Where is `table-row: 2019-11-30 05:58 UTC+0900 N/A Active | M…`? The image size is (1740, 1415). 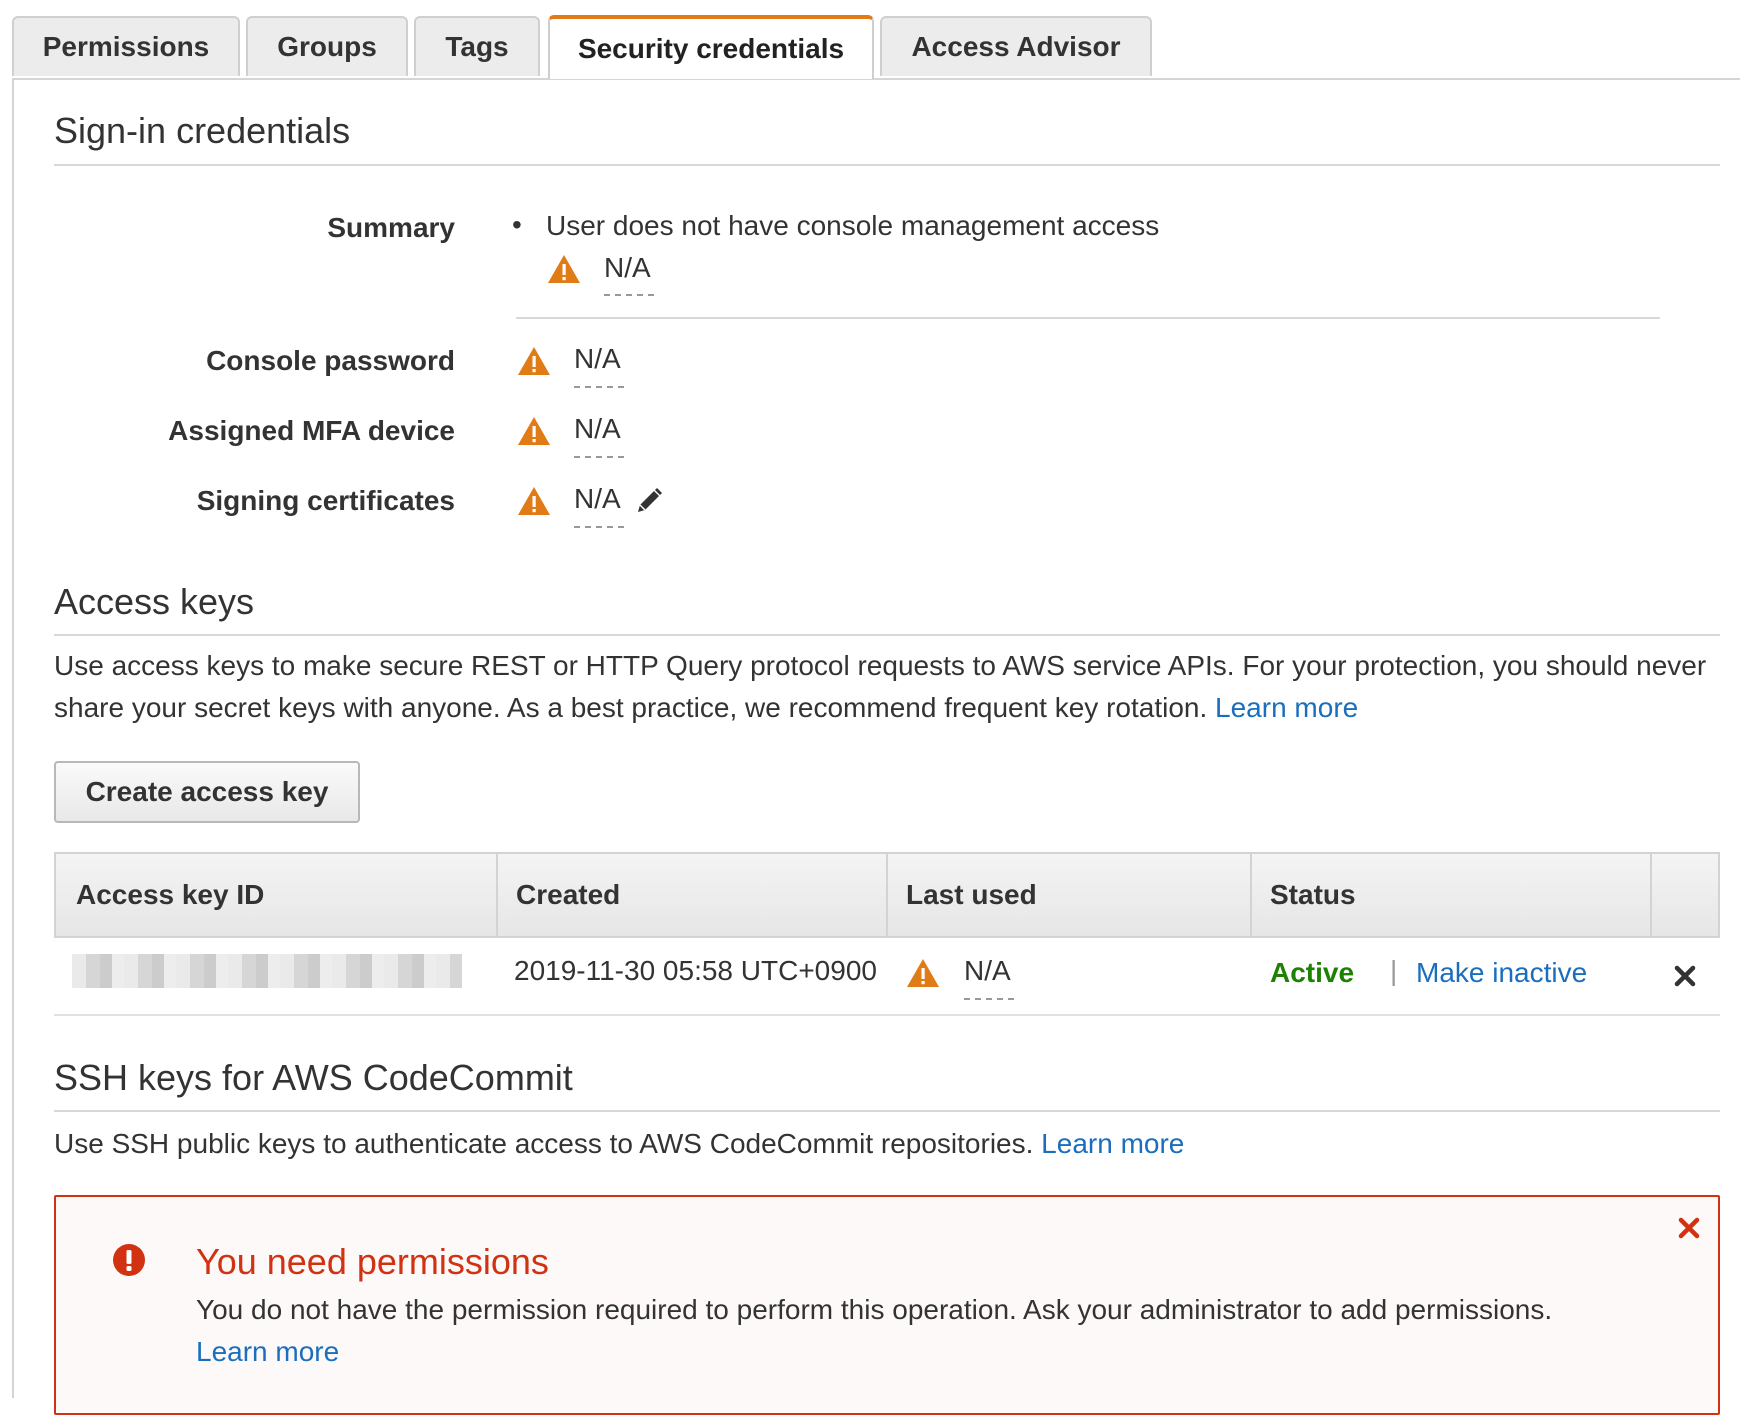
table-row: 2019-11-30 05:58 UTC+0900 N/A Active | M… is located at coordinates (887, 977).